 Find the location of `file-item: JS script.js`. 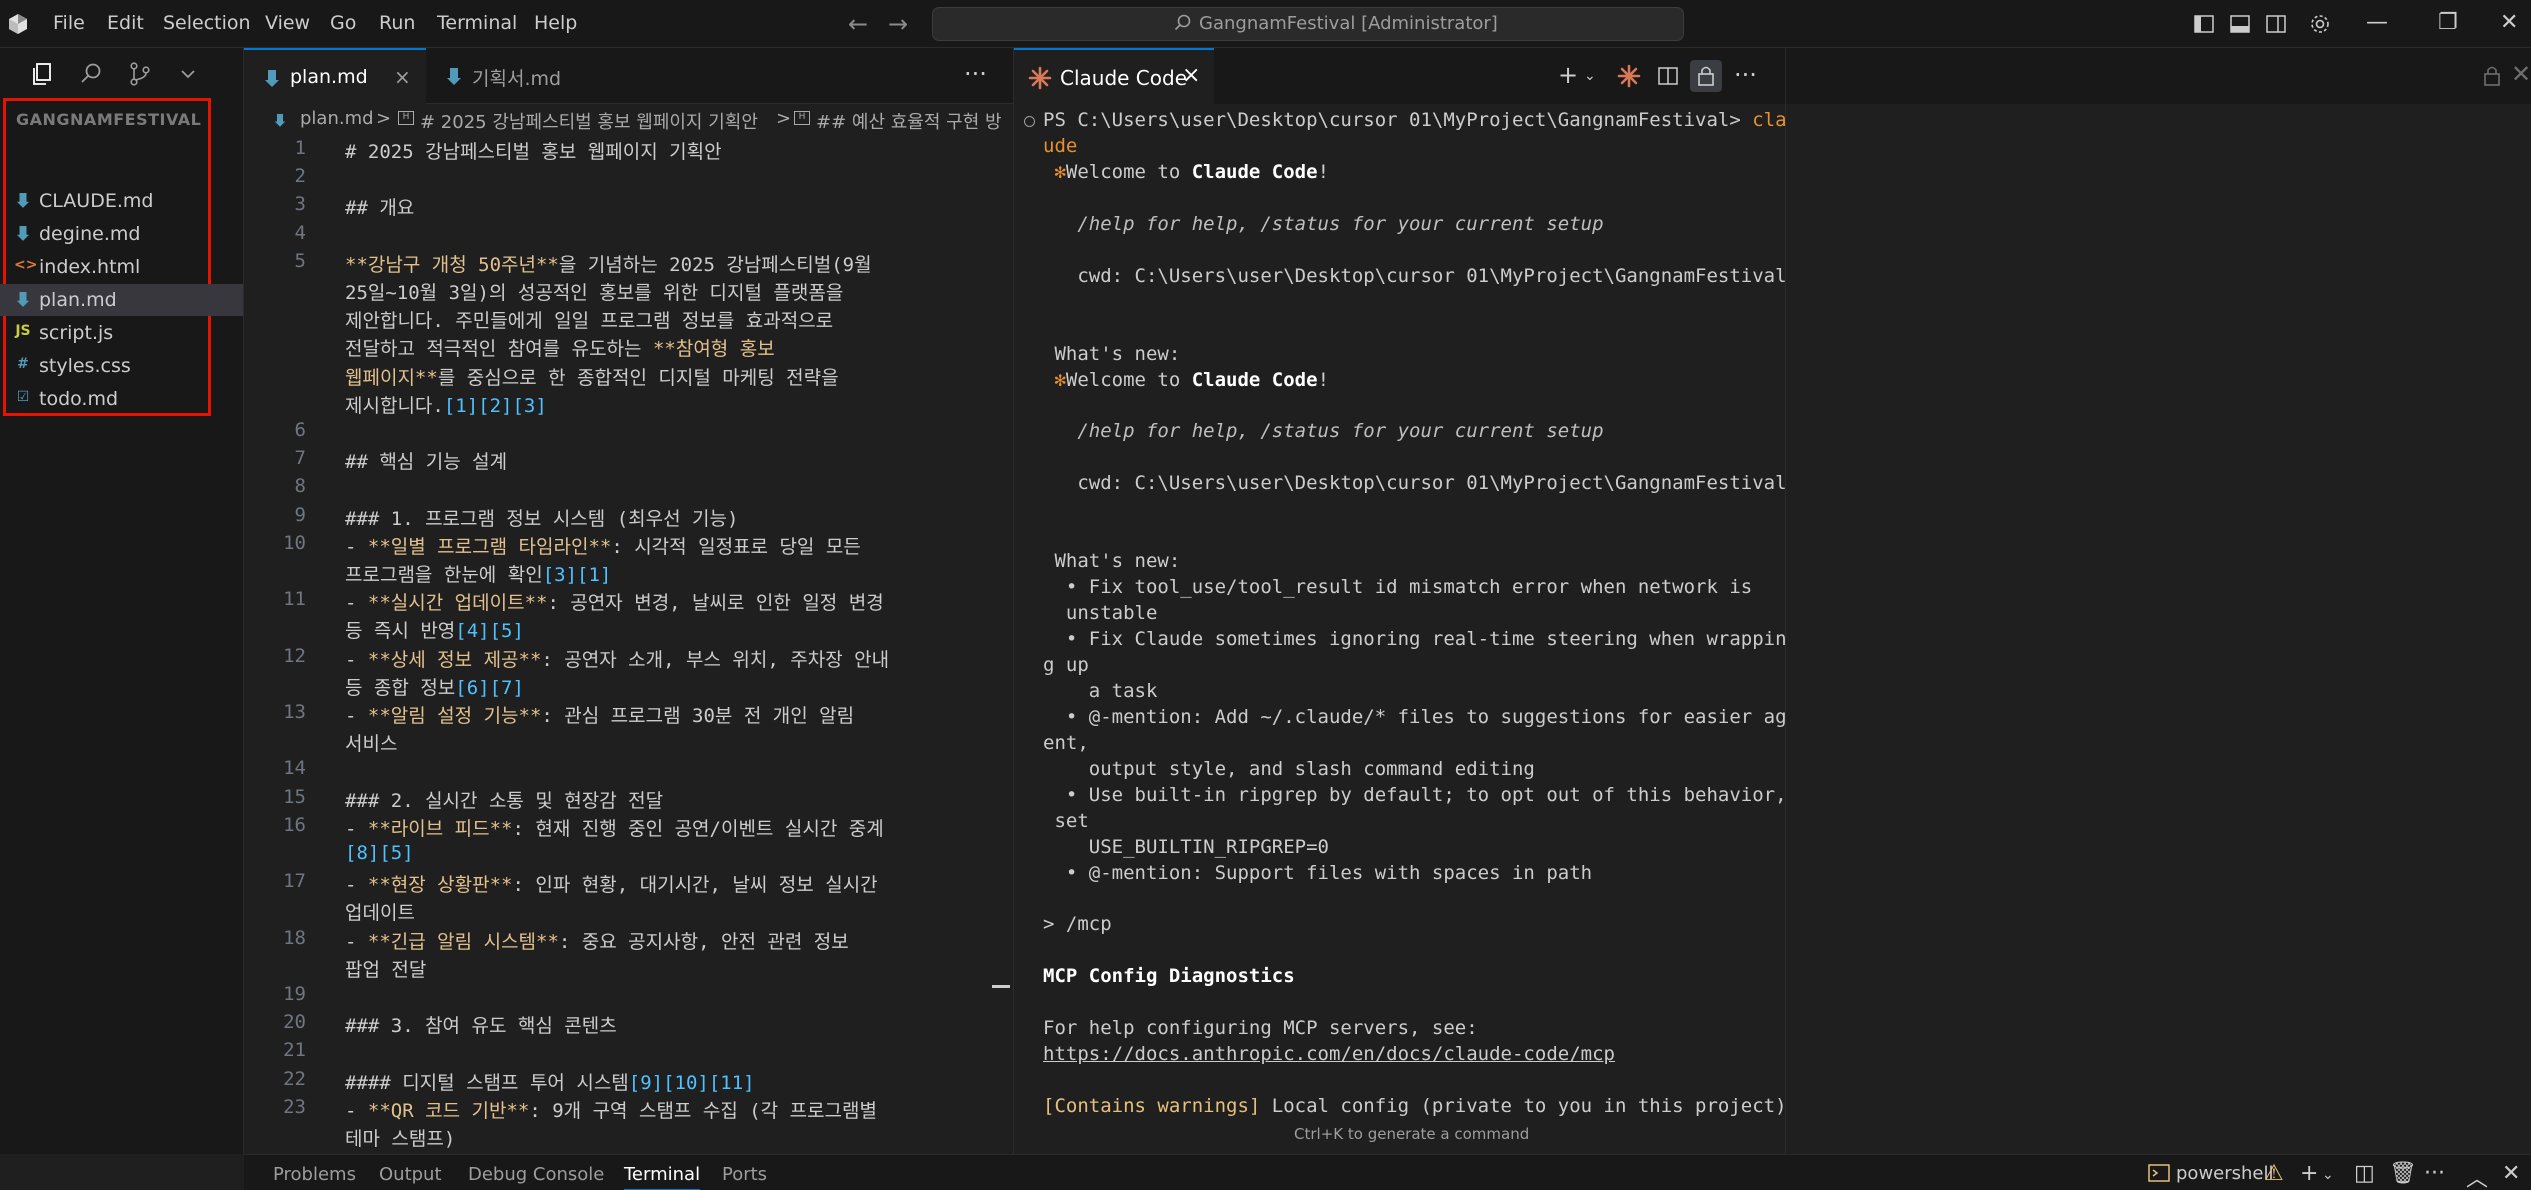

file-item: JS script.js is located at coordinates (121, 333).